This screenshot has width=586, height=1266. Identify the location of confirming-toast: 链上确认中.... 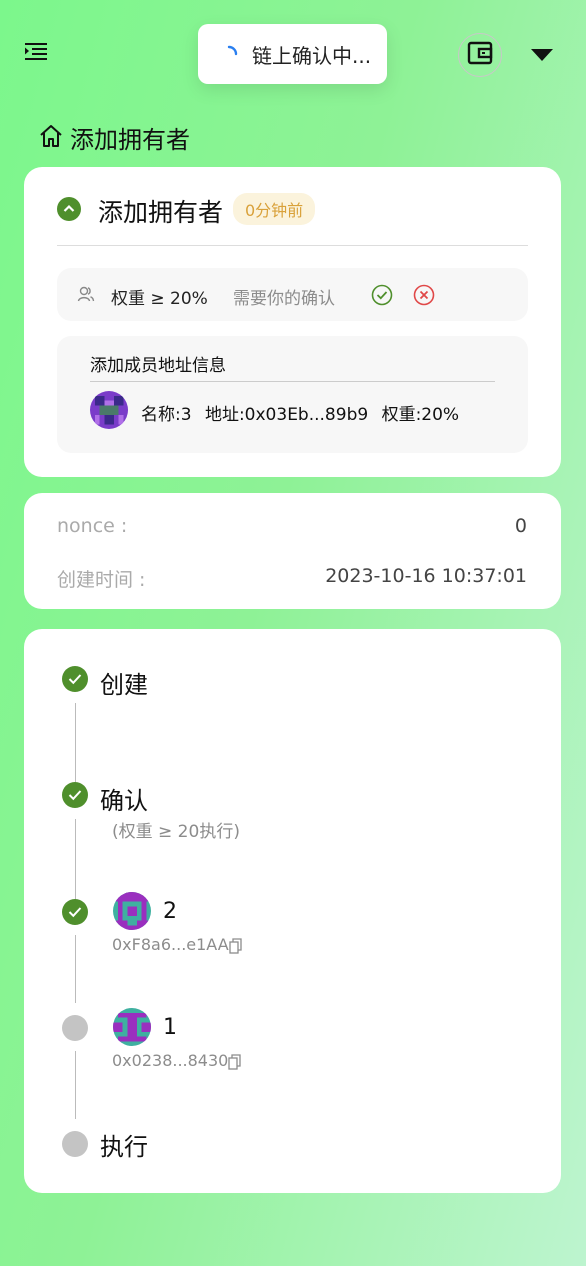
(292, 54).